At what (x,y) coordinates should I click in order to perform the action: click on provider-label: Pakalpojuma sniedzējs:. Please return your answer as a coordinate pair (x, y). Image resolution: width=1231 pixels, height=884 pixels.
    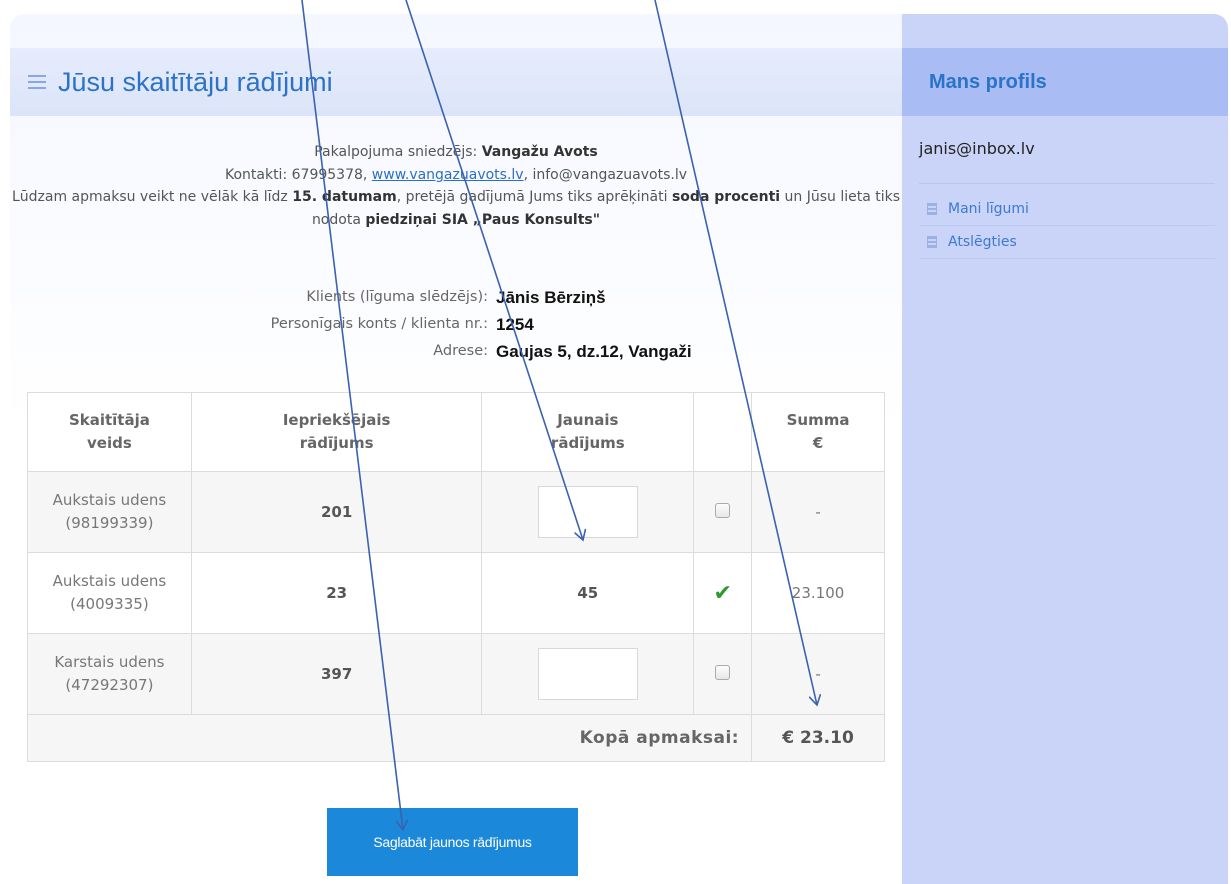
    Looking at the image, I should click on (396, 152).